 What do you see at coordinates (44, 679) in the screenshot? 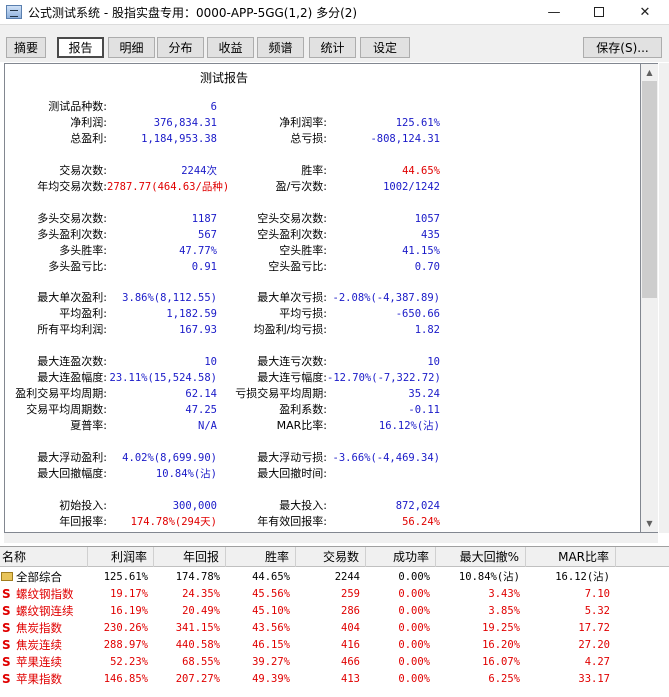
I see `cell-name: S 苹果指数` at bounding box center [44, 679].